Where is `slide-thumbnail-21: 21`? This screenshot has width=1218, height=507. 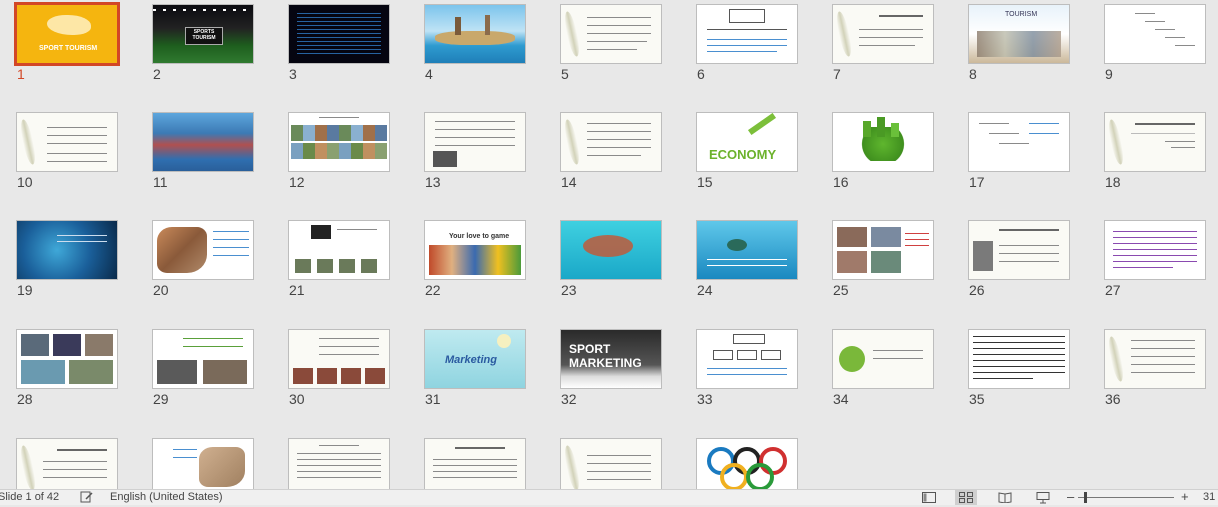
slide-thumbnail-21: 21 is located at coordinates (340, 261).